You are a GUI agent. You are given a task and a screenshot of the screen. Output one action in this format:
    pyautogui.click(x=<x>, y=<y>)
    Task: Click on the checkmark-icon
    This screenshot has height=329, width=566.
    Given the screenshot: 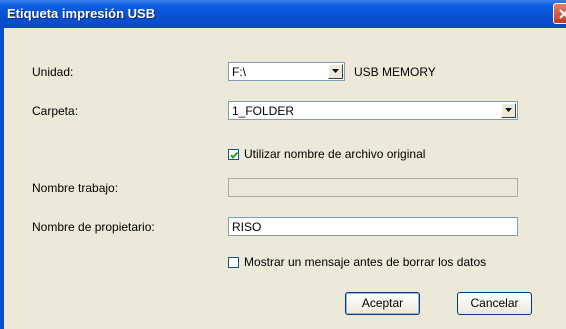 What is the action you would take?
    pyautogui.click(x=234, y=155)
    